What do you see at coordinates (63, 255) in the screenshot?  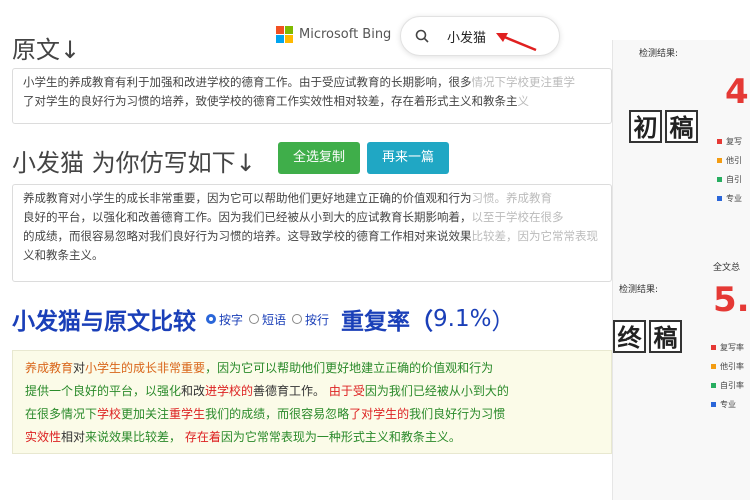 I see `rewrite-line-4: 义和教条主义。` at bounding box center [63, 255].